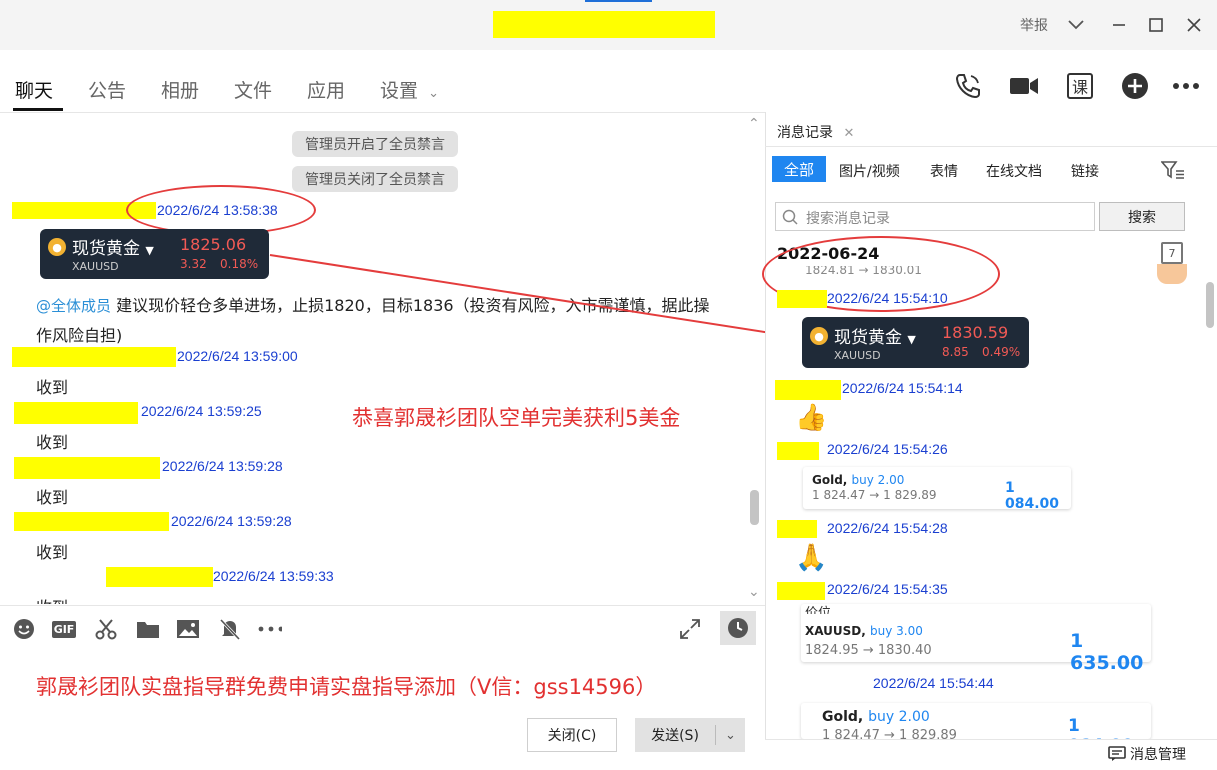 The image size is (1217, 770). Describe the element at coordinates (805, 133) in the screenshot. I see `history-tab-label: 消息记录` at that location.